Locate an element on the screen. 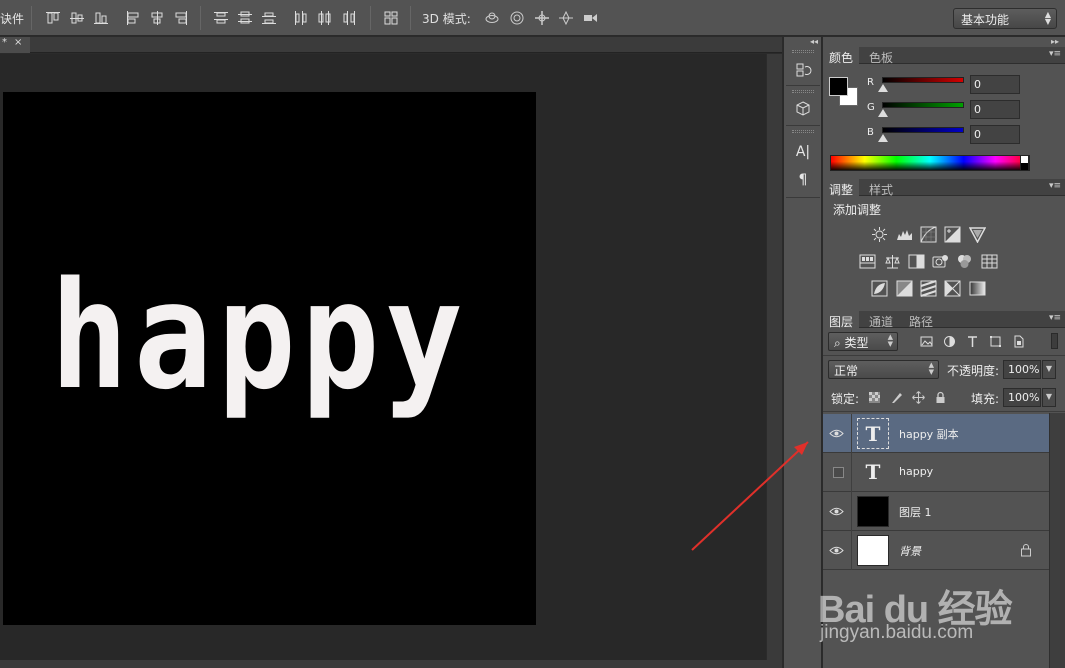 This screenshot has height=668, width=1065. auto-align-icon is located at coordinates (391, 18).